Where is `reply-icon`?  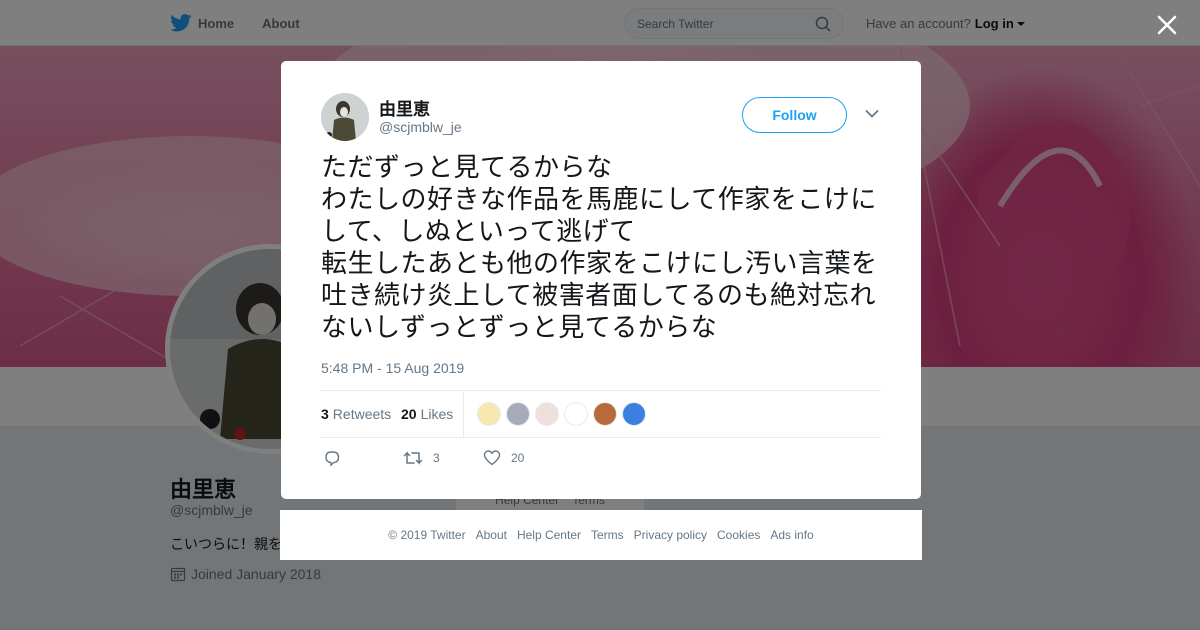
reply-icon is located at coordinates (332, 458).